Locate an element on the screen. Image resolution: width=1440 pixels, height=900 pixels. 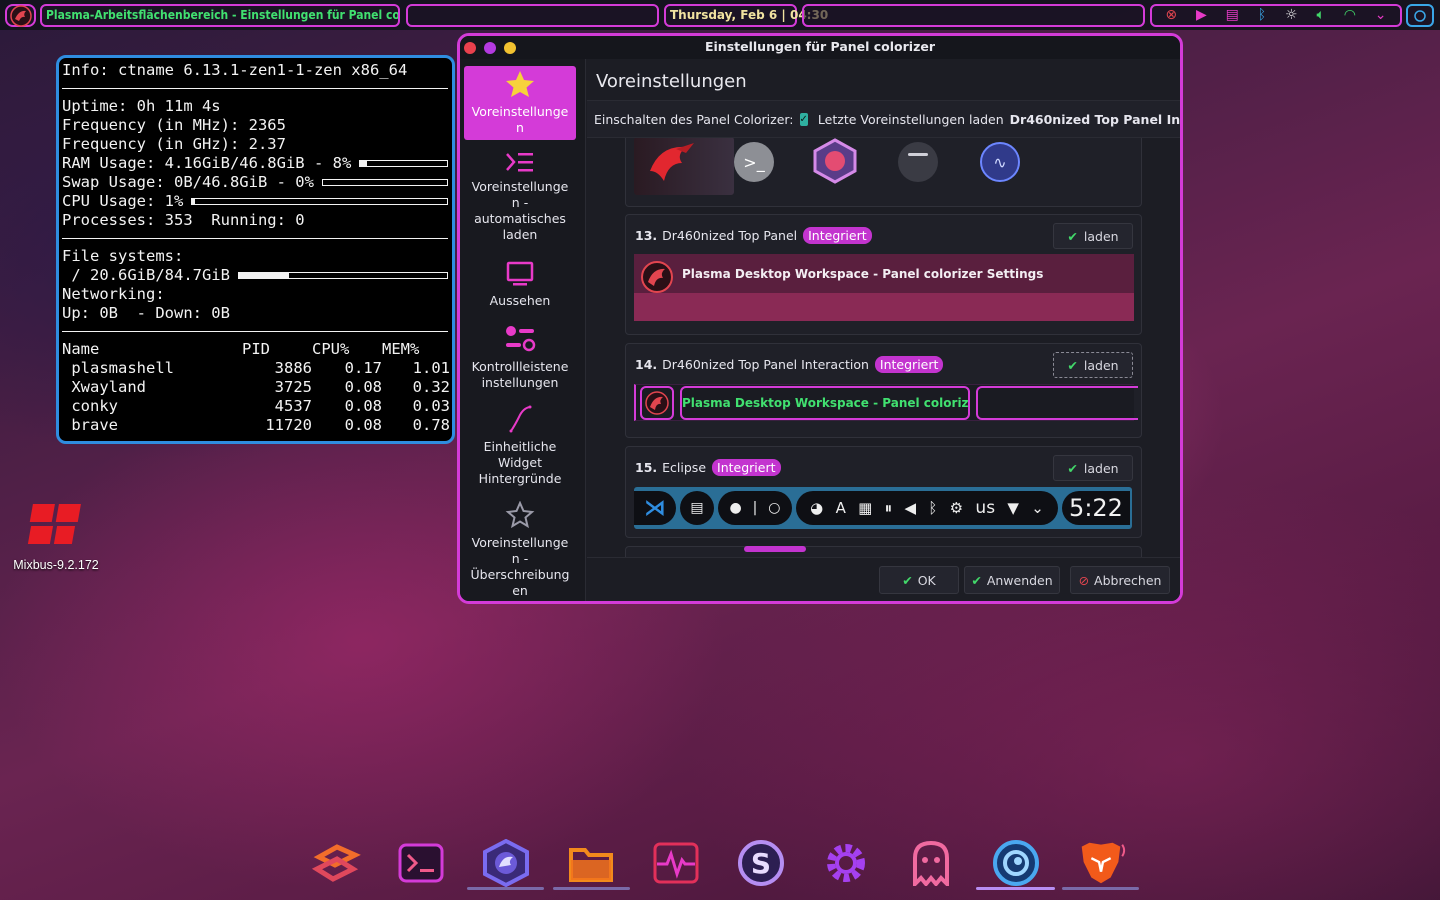
drop-widget: ● | ○ is located at coordinates (755, 508).